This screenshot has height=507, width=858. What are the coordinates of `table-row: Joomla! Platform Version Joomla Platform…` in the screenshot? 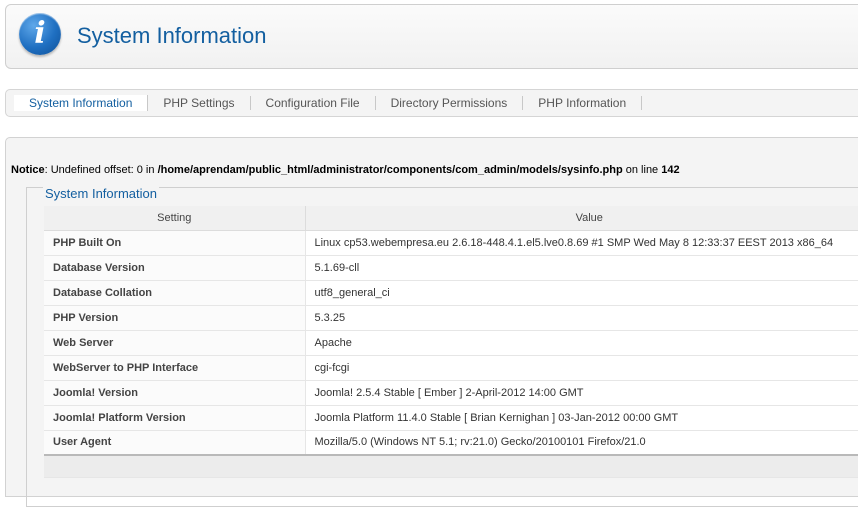 It's located at (451, 418).